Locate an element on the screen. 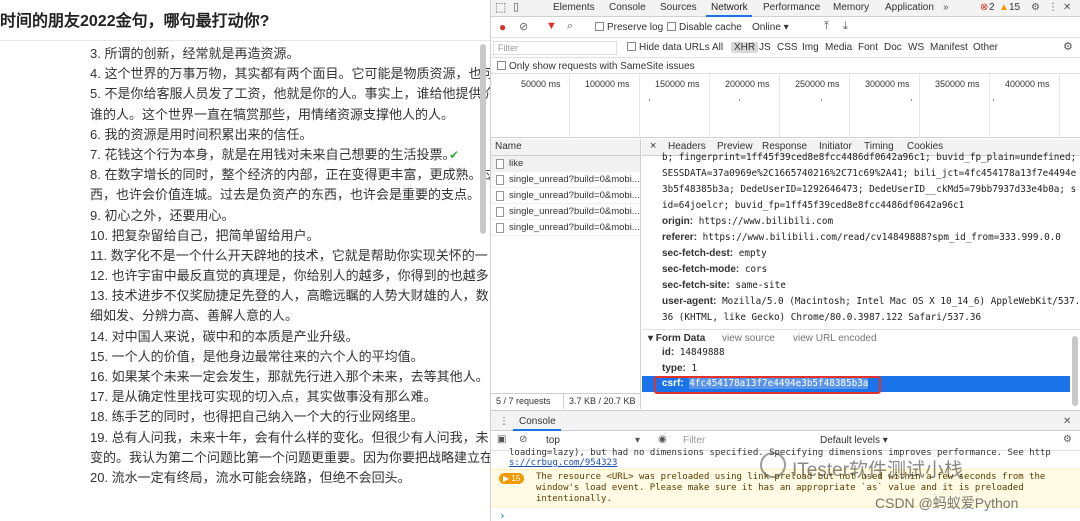 The height and width of the screenshot is (521, 1080). article-line: 17. 是从确定性里找可实现的切入点，其实做事没有那么难。 is located at coordinates (263, 397).